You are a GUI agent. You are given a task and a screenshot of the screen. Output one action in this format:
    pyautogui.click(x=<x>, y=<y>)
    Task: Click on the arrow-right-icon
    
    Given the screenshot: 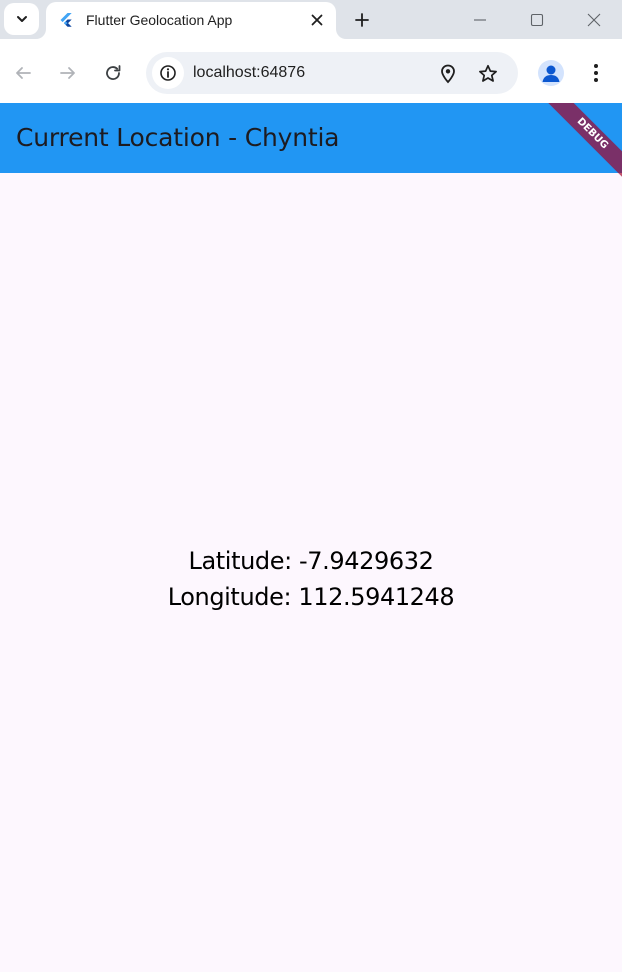 What is the action you would take?
    pyautogui.click(x=67, y=73)
    